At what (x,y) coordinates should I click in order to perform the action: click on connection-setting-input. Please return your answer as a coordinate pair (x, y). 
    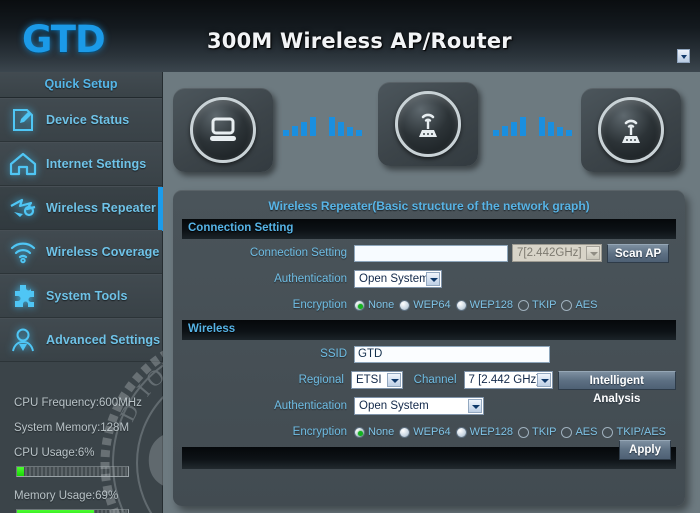
    Looking at the image, I should click on (431, 253).